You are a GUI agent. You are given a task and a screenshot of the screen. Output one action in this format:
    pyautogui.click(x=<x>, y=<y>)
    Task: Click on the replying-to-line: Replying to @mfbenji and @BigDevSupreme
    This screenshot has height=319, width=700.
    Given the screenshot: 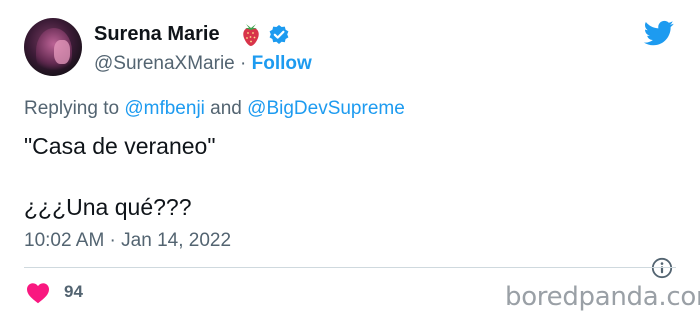 What is the action you would take?
    pyautogui.click(x=214, y=109)
    